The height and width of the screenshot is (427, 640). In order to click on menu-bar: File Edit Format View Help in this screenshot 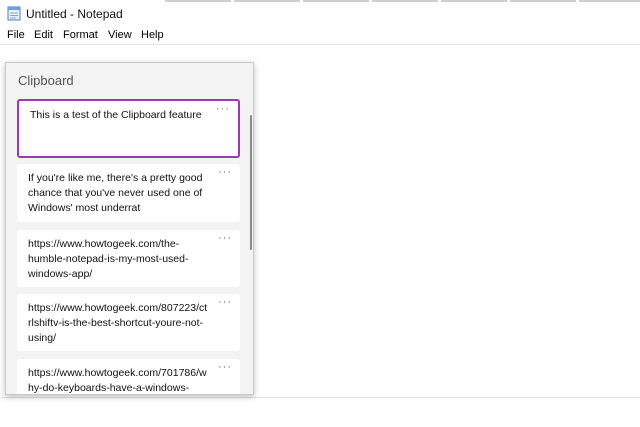, I will do `click(320, 35)`.